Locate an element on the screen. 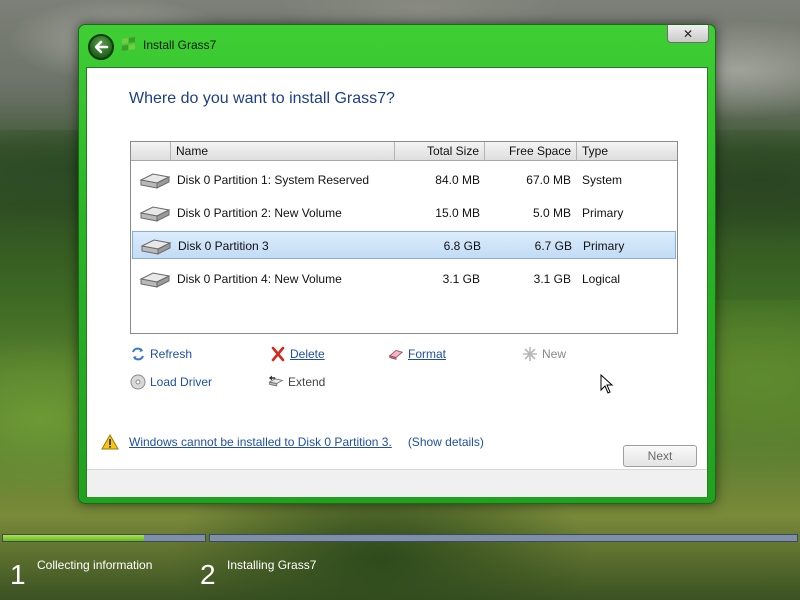 This screenshot has width=800, height=600. new-link: New is located at coordinates (544, 354).